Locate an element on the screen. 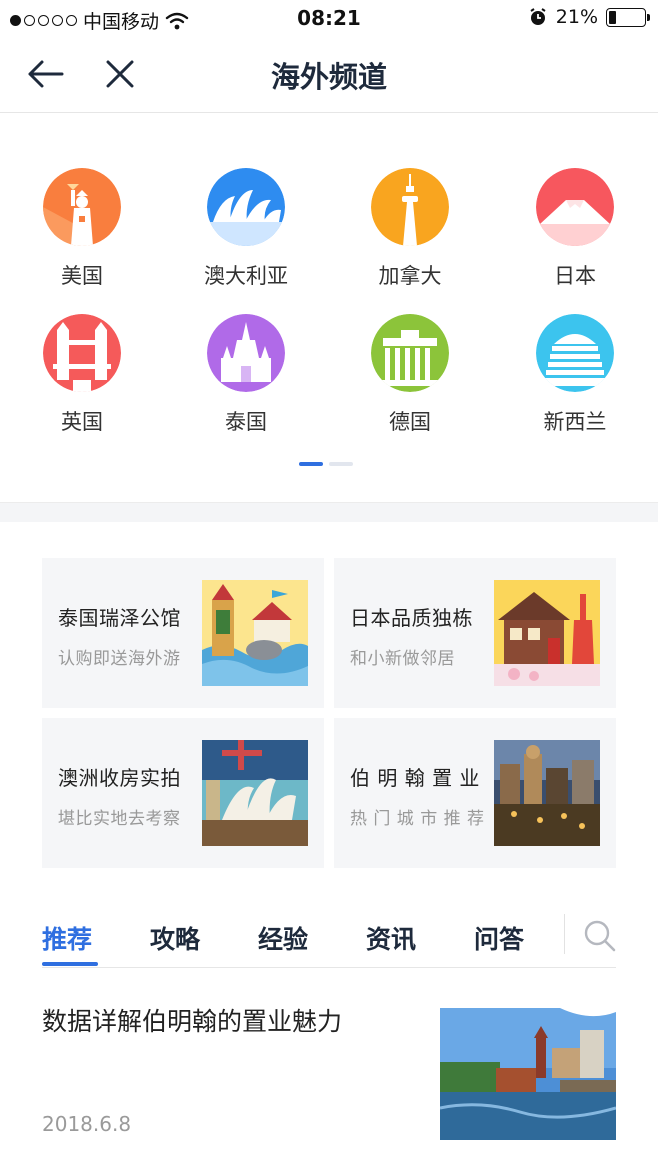 This screenshot has height=1170, width=658. article-thumbnail-image is located at coordinates (528, 1074).